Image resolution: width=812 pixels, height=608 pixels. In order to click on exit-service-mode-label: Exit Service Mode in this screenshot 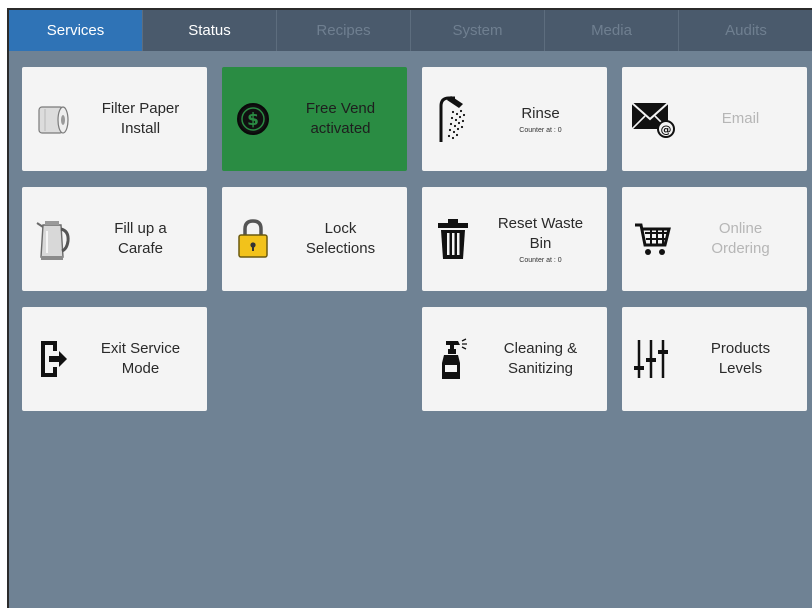, I will do `click(140, 358)`.